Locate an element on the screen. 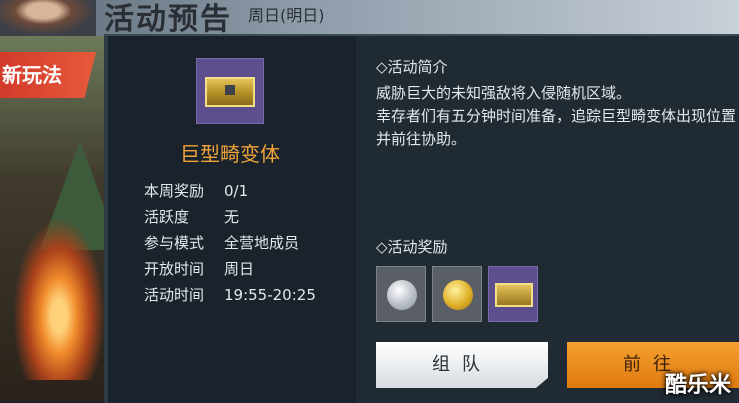  info-value: 全营地成员 is located at coordinates (262, 243).